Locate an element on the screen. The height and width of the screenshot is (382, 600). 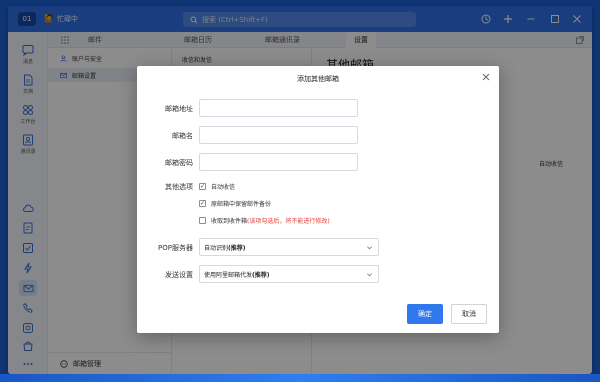
option-keep-backup: ✓ 原邮箱中保留邮件备份 is located at coordinates (235, 203).